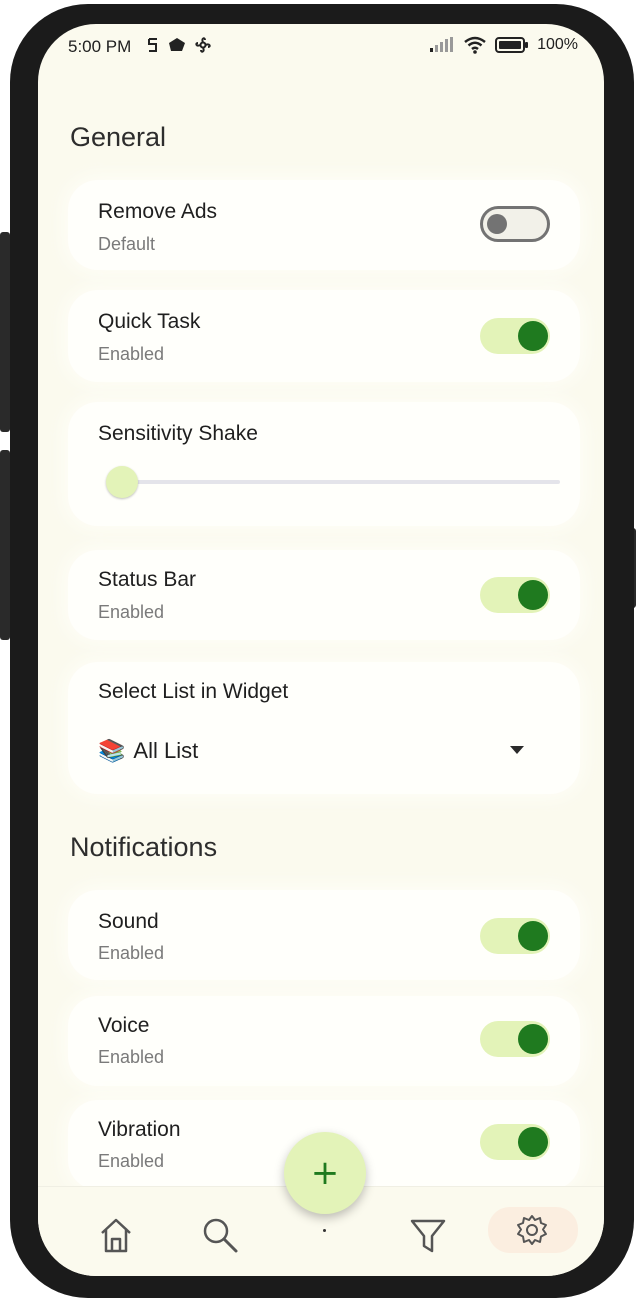 The image size is (640, 1300). I want to click on status-bar-toggle, so click(515, 595).